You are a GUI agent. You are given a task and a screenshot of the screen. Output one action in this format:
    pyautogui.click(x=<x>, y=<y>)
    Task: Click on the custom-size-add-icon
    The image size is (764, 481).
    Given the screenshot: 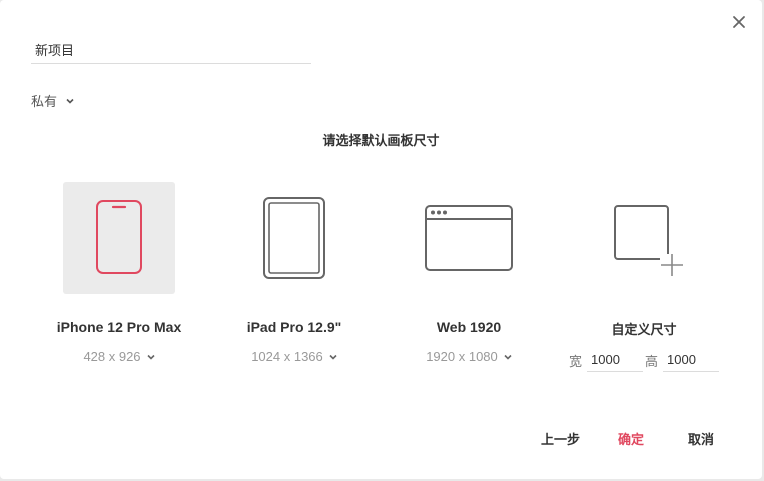 What is the action you would take?
    pyautogui.click(x=648, y=240)
    